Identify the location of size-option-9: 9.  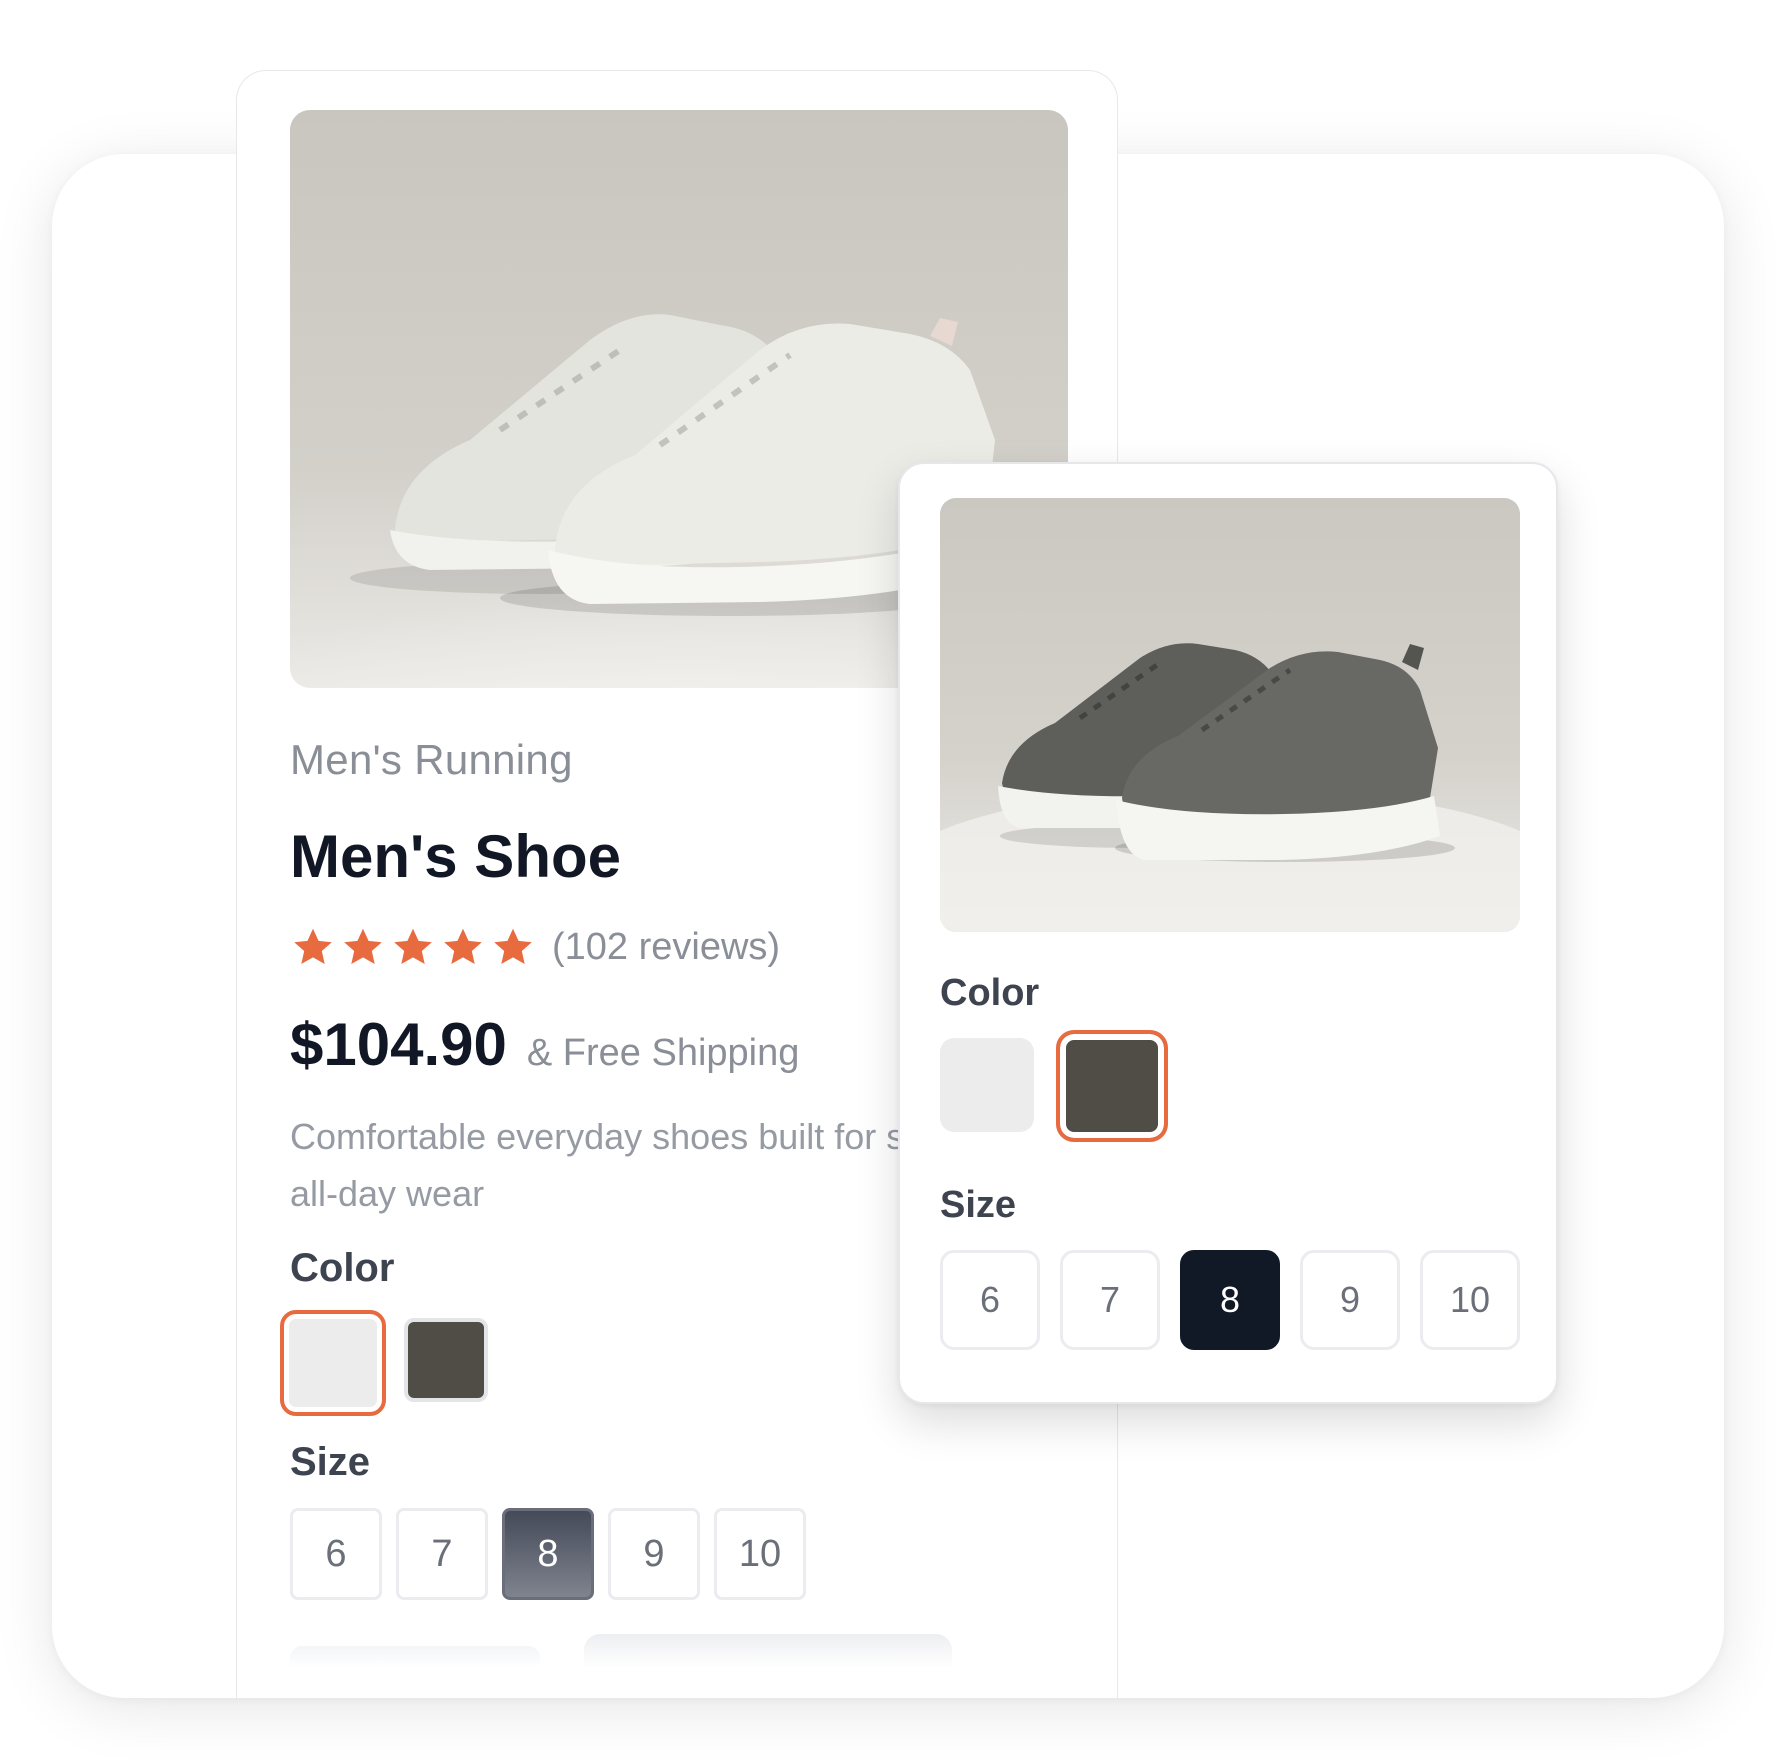
(654, 1554).